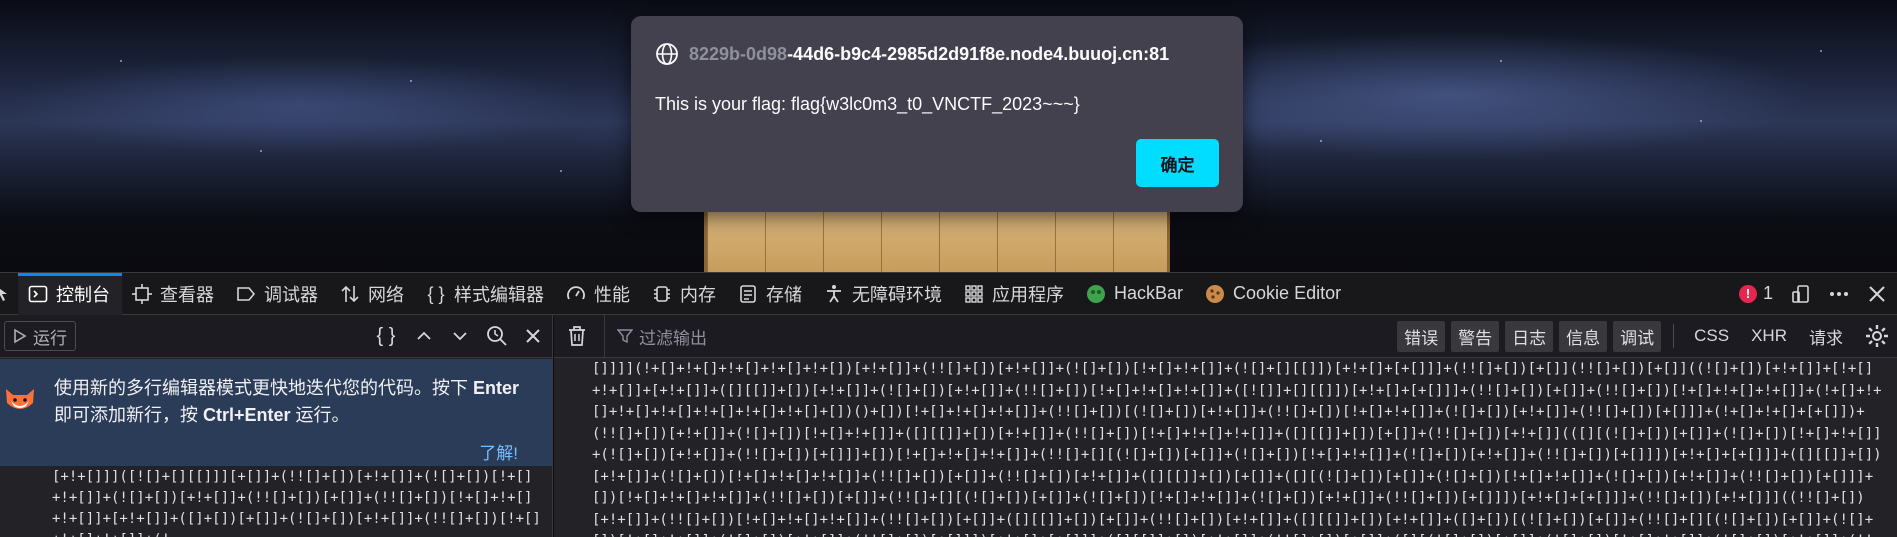  Describe the element at coordinates (276, 336) in the screenshot. I see `editor-toolbar: 运行 { }` at that location.